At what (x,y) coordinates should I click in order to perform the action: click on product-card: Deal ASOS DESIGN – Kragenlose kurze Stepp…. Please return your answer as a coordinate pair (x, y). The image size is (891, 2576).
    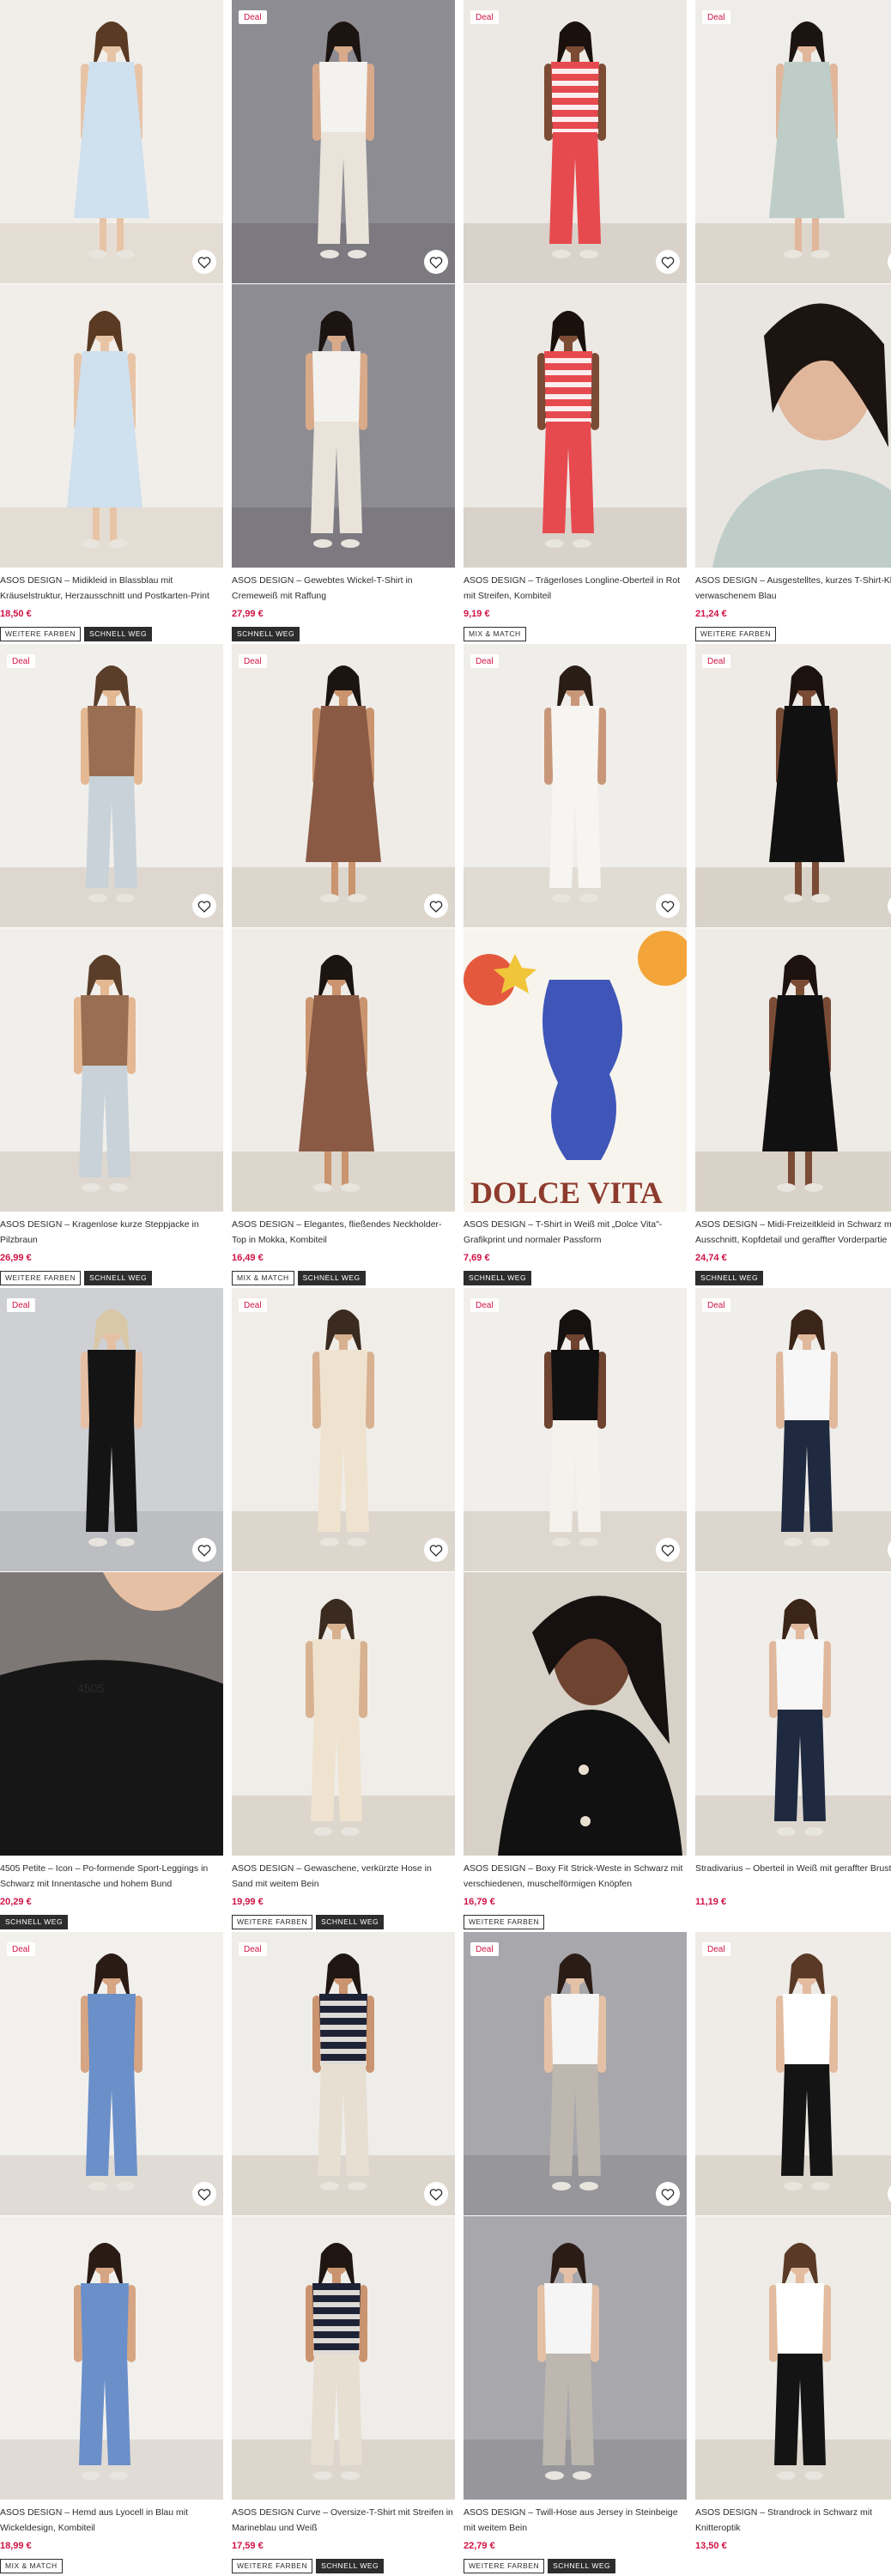
    Looking at the image, I should click on (111, 965).